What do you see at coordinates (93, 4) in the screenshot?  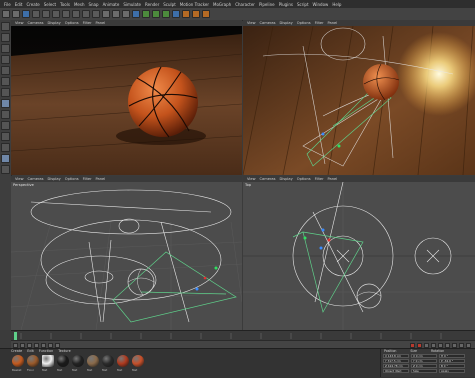 I see `menu-item: Snap` at bounding box center [93, 4].